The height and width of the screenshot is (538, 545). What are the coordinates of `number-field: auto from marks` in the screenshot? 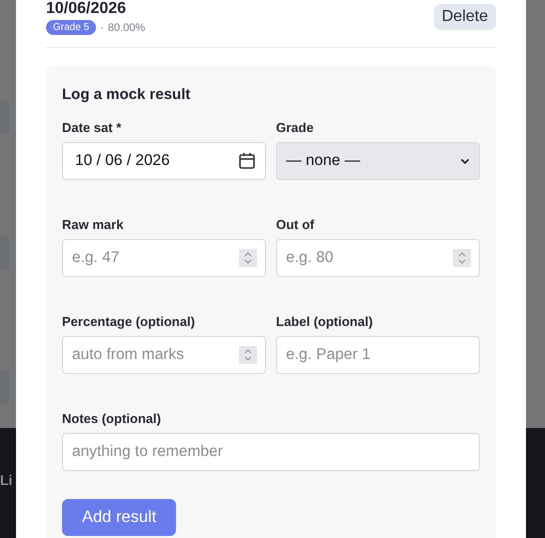 It's located at (164, 355).